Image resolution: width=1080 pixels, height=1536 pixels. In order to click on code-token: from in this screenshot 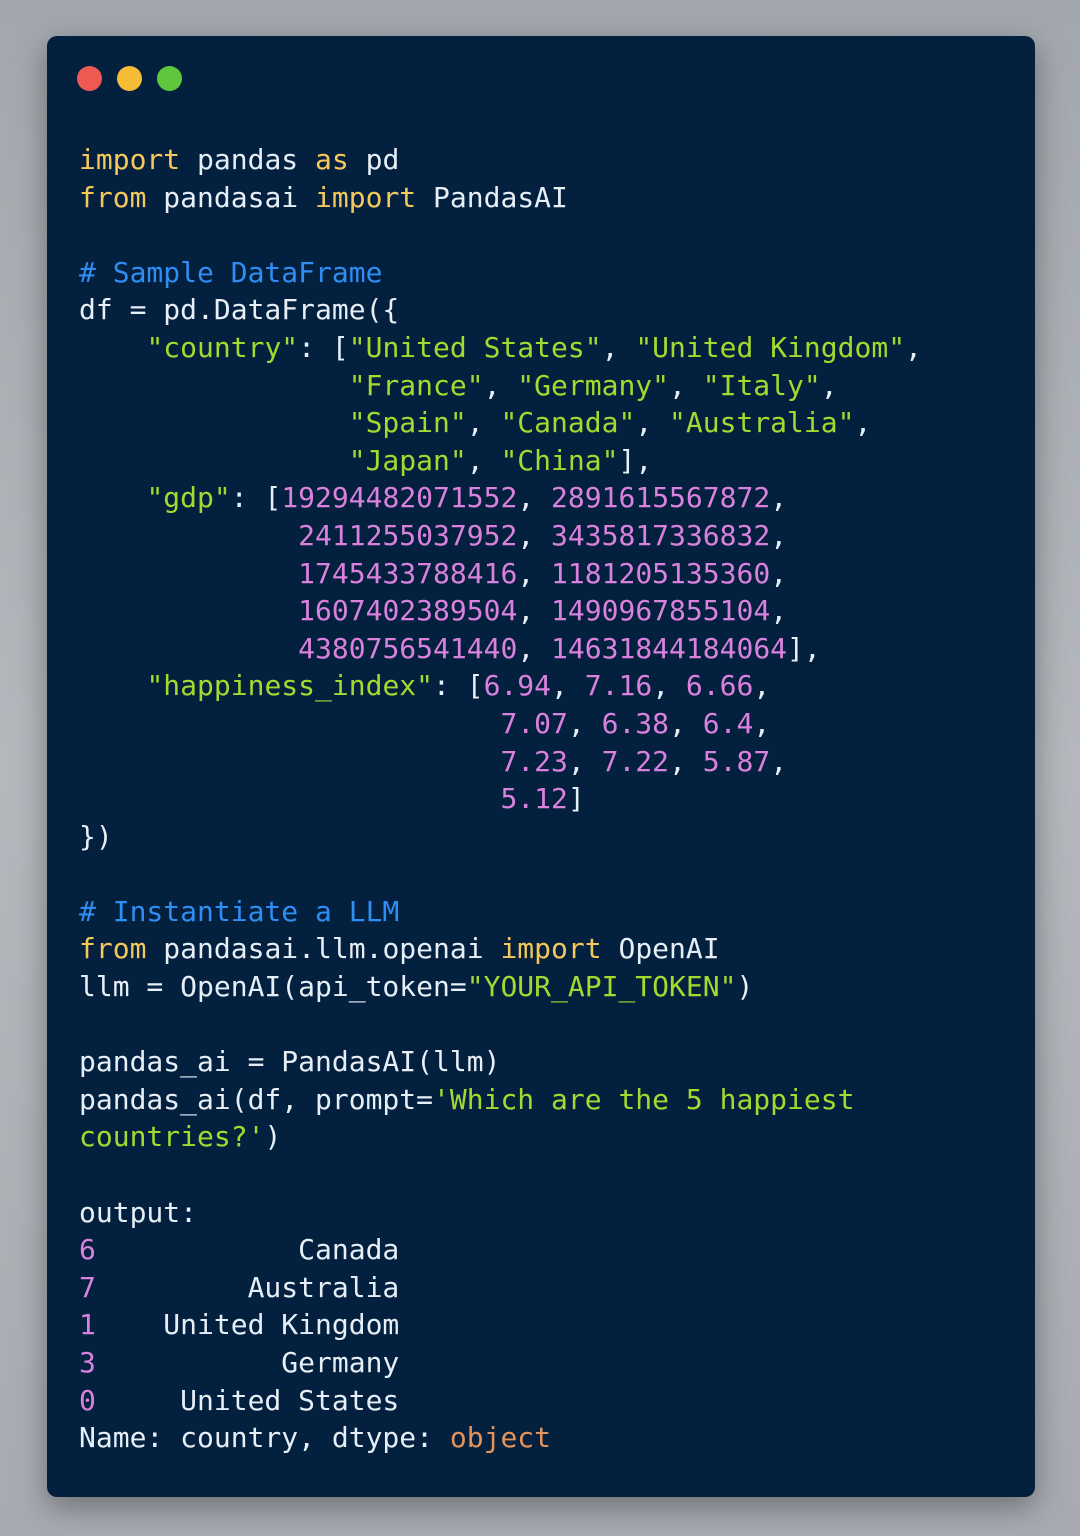, I will do `click(113, 949)`.